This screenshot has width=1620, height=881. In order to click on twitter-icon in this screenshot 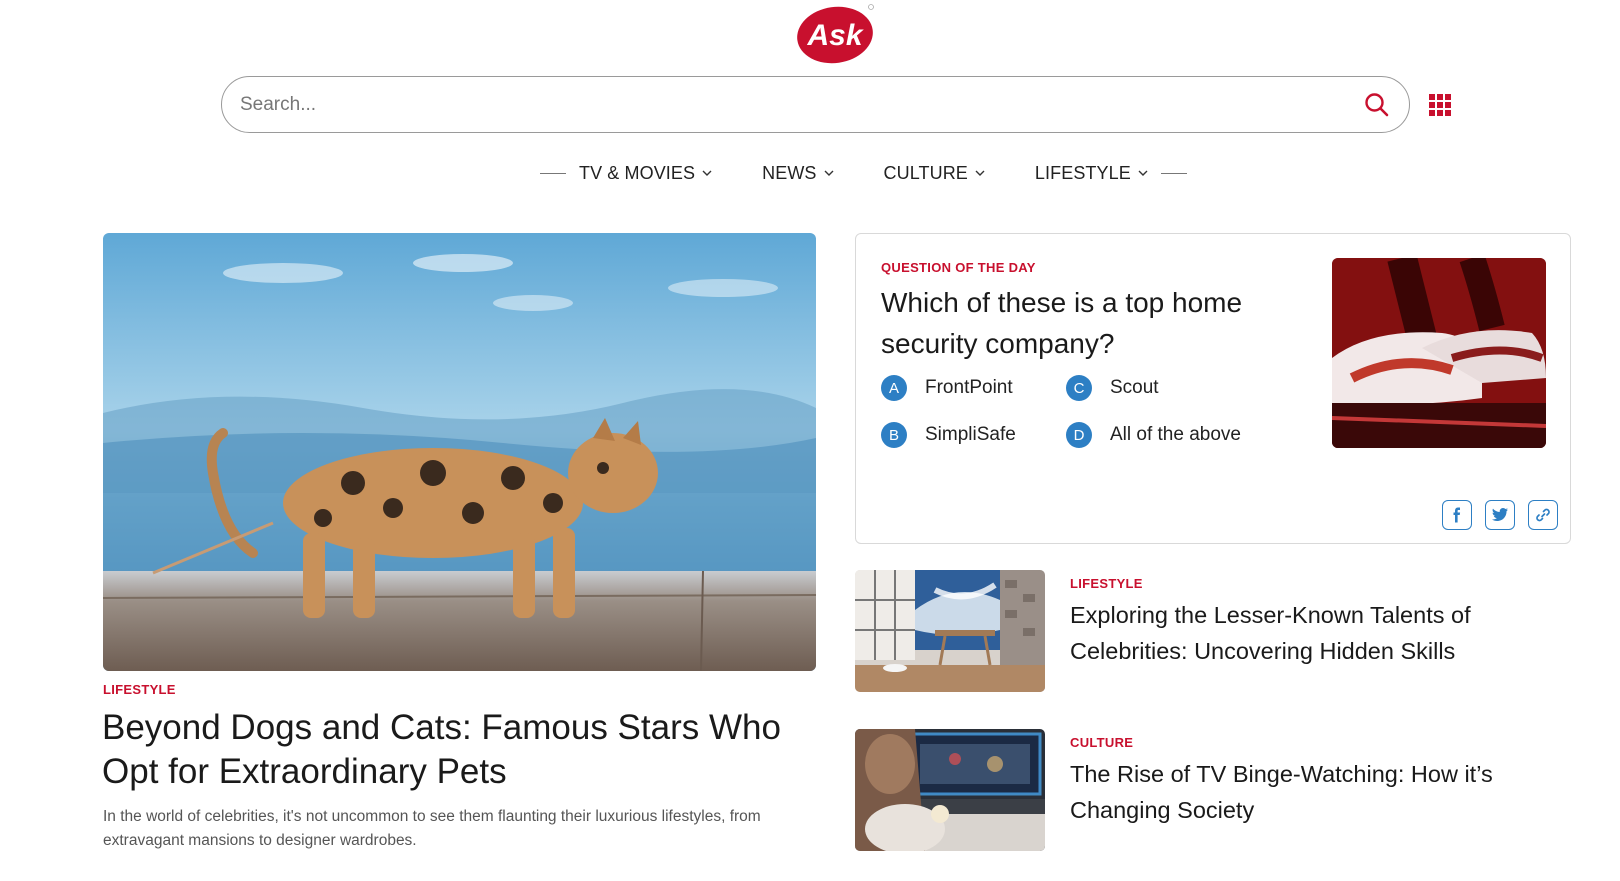, I will do `click(1500, 515)`.